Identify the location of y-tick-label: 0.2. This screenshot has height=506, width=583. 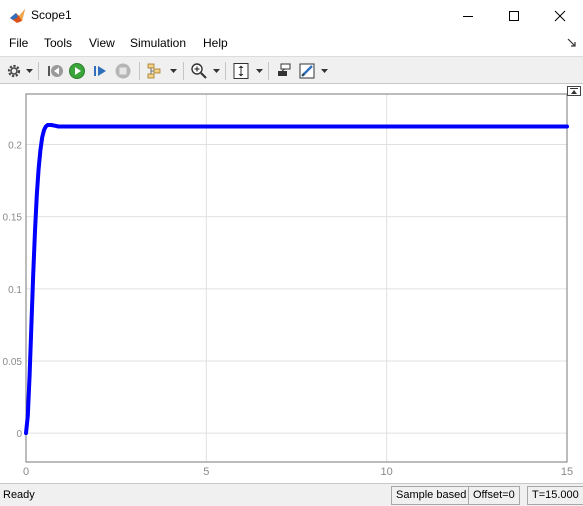
(15, 146).